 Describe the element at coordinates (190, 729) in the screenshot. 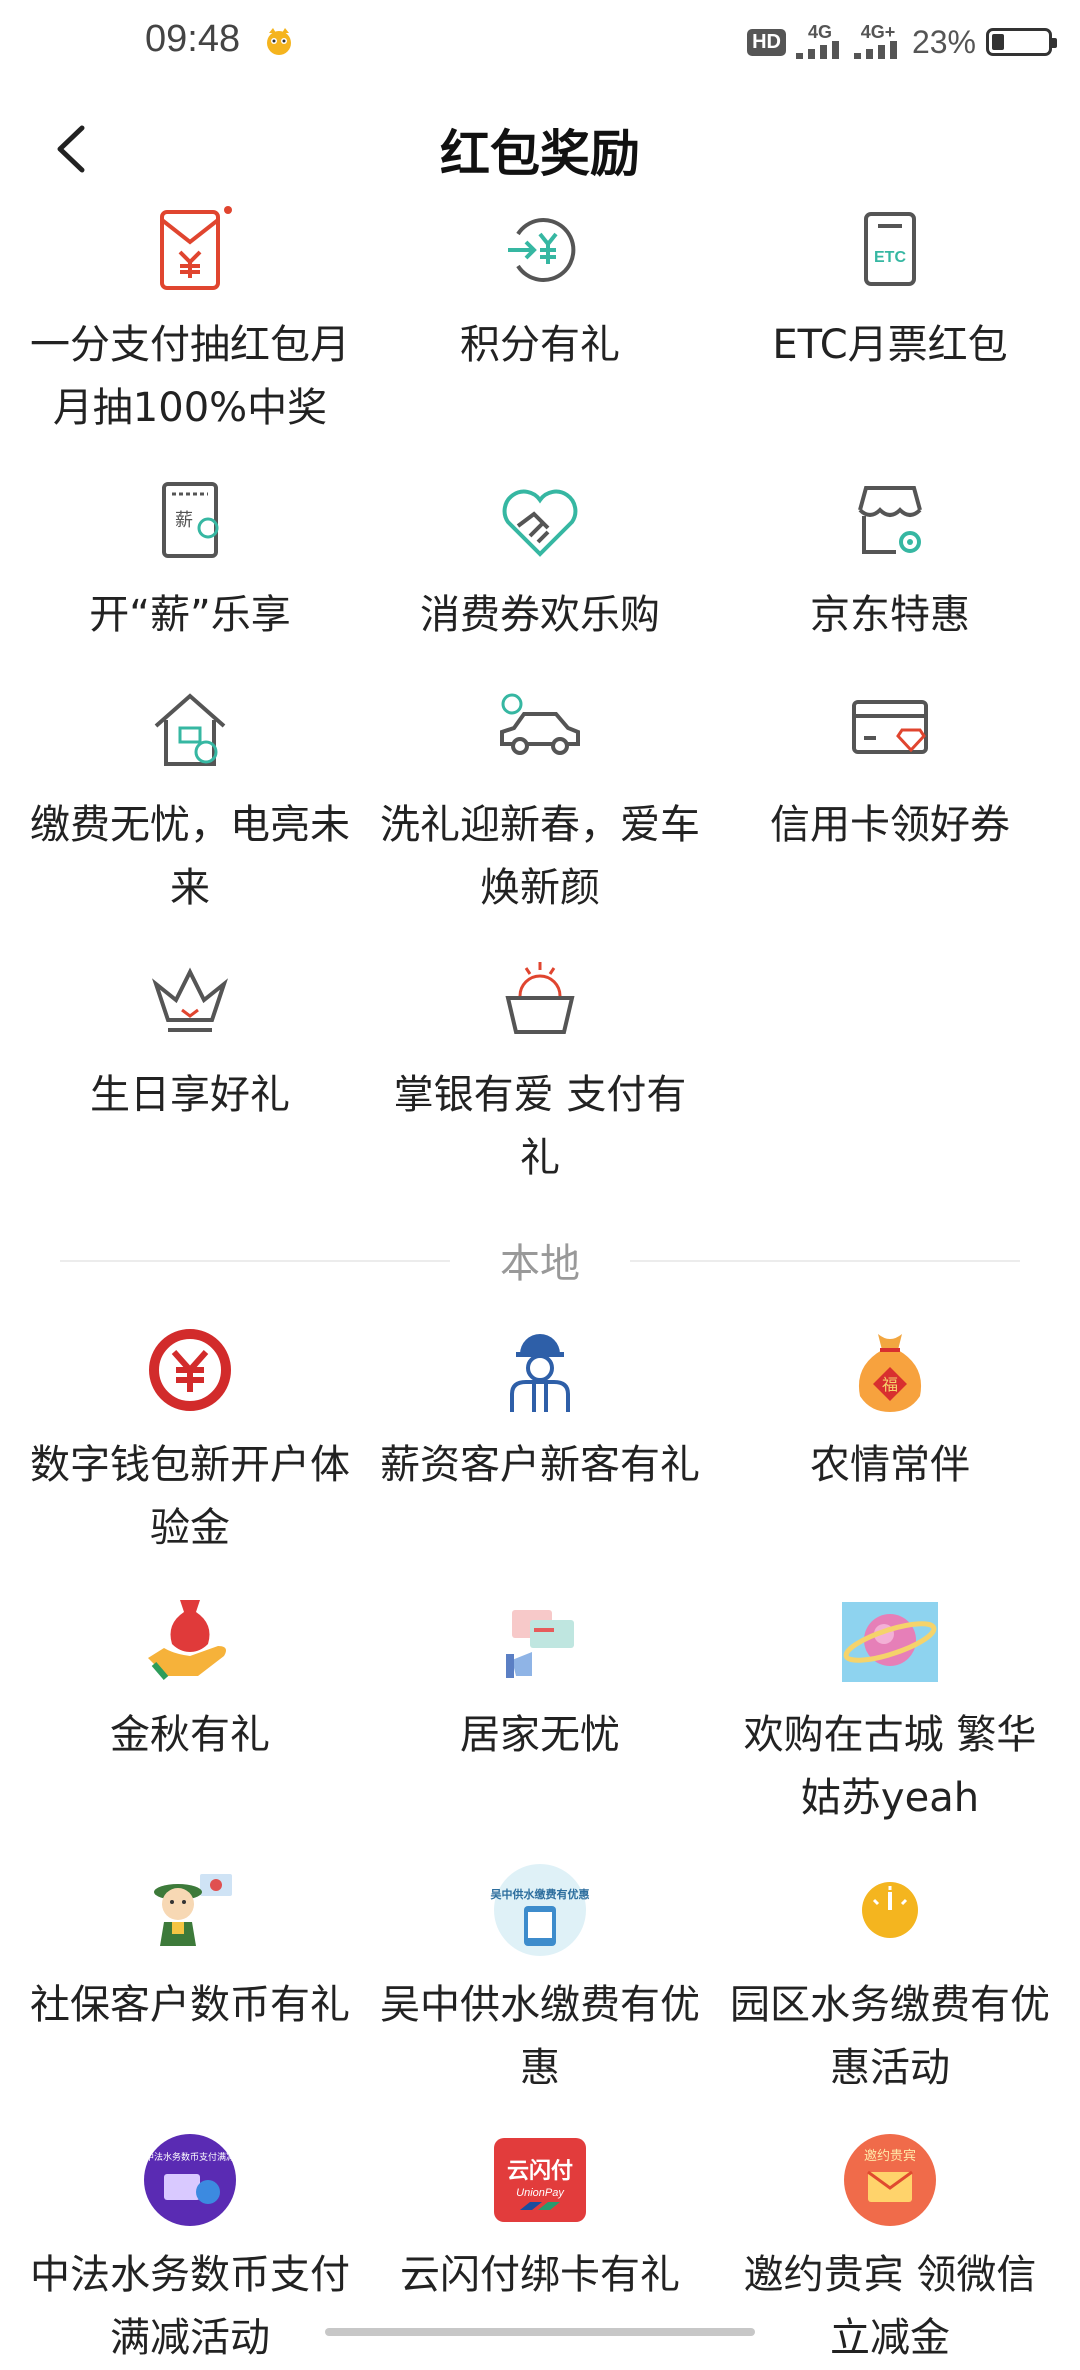

I see `house-payment-icon` at that location.